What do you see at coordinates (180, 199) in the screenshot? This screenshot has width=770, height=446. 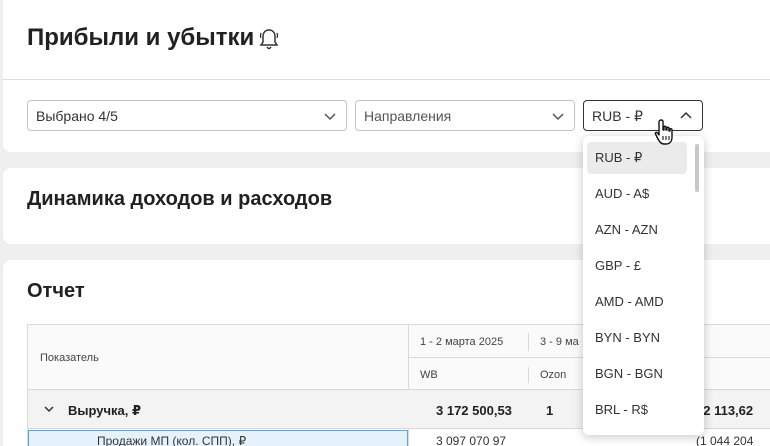 I see `dynamics-title: Динамика доходов и расходов` at bounding box center [180, 199].